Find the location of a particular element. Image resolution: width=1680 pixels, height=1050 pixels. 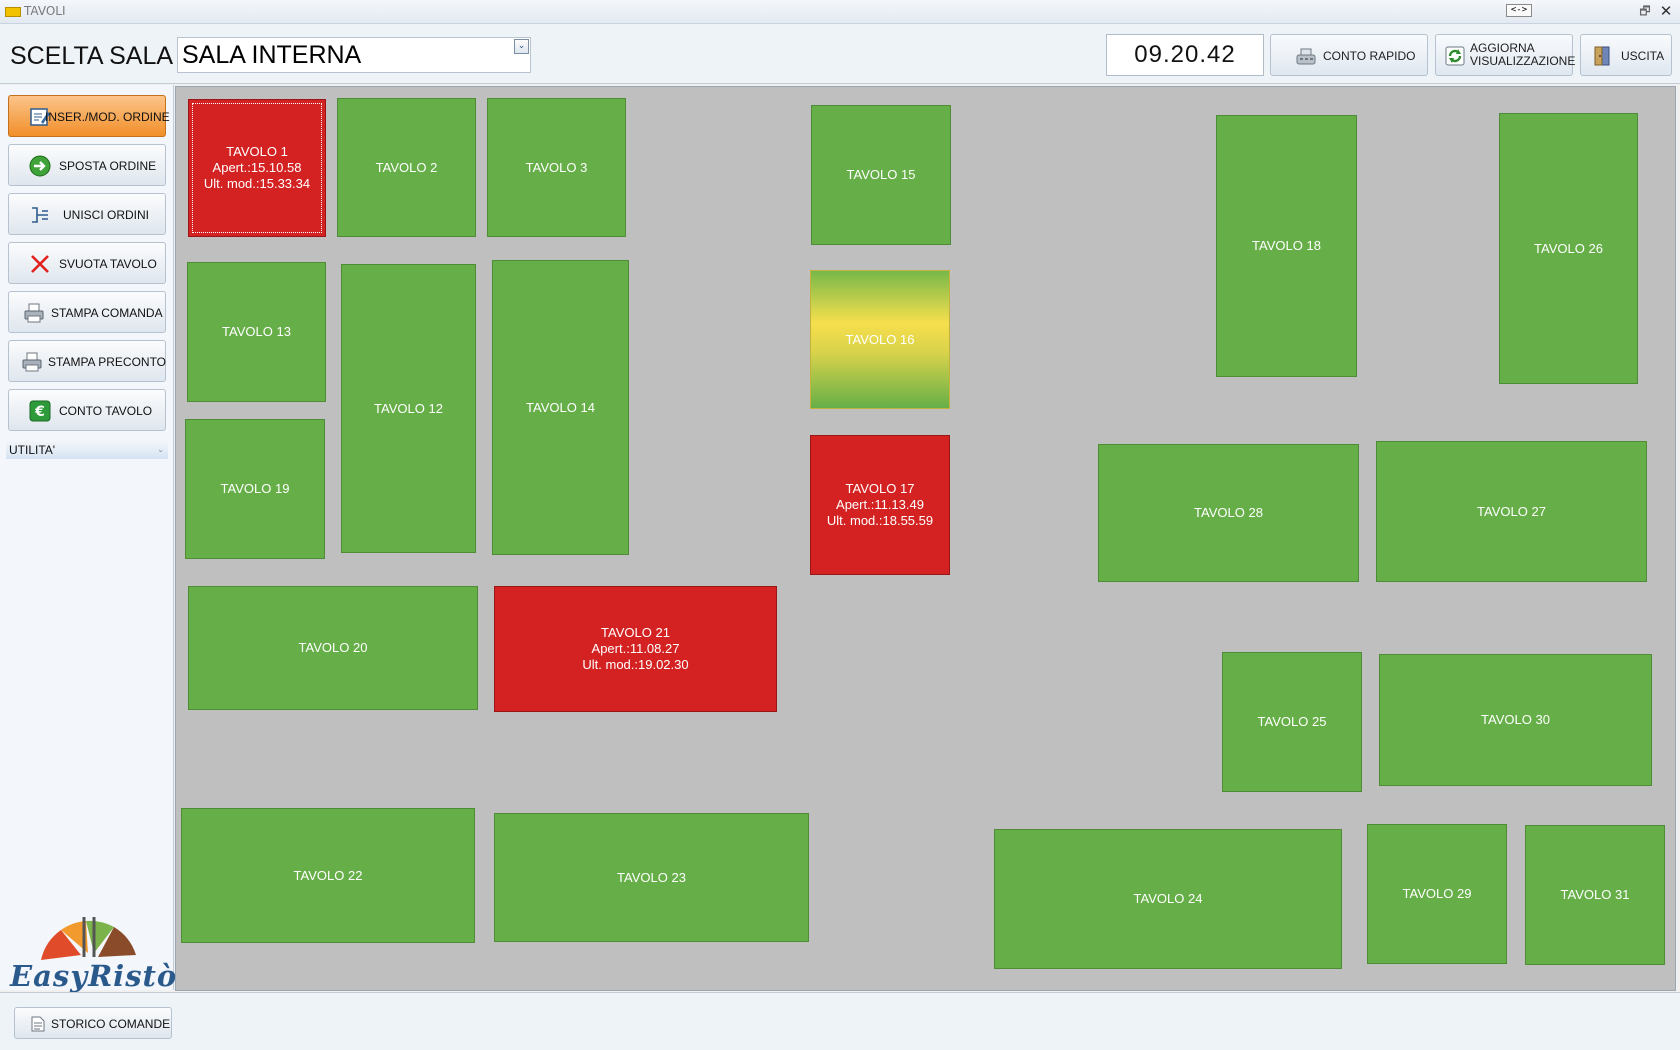

table-name: TAVOLO 30 is located at coordinates (1515, 719).